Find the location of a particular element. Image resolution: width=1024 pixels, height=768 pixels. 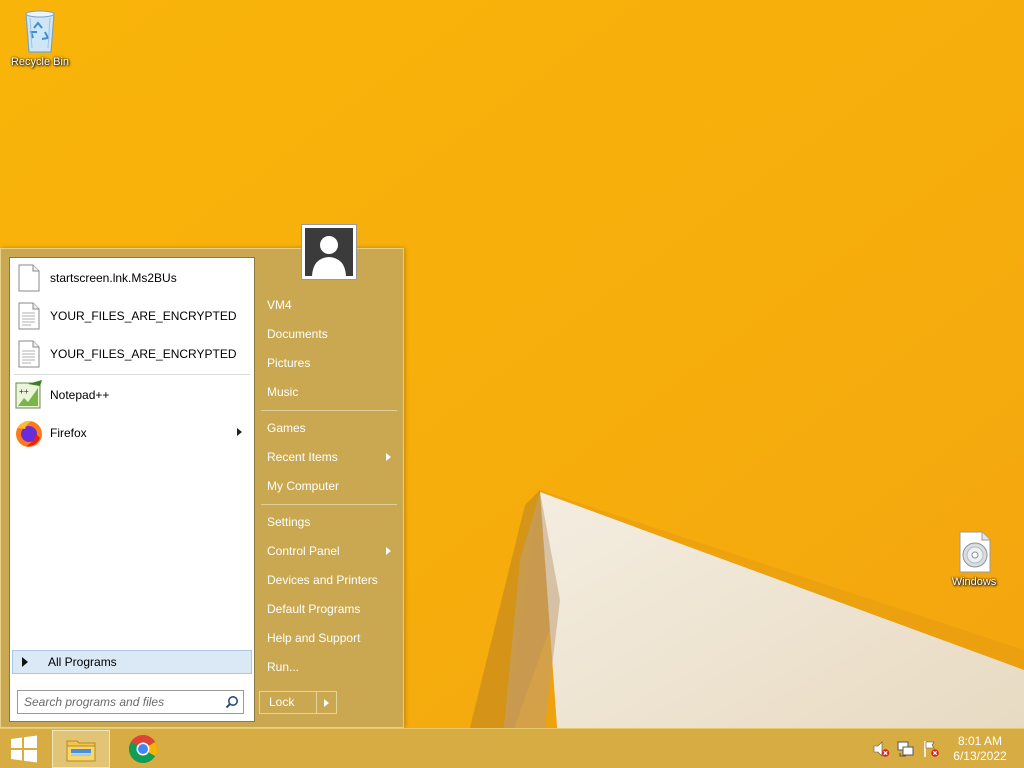

start-link-control-panel: Control Panel is located at coordinates (328, 551).